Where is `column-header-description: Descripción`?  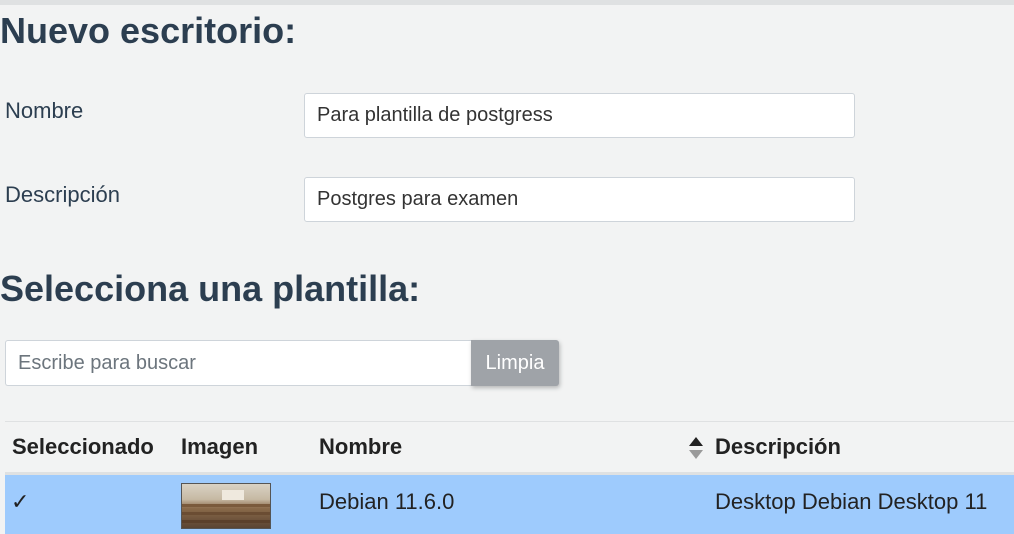
column-header-description: Descripción is located at coordinates (778, 447).